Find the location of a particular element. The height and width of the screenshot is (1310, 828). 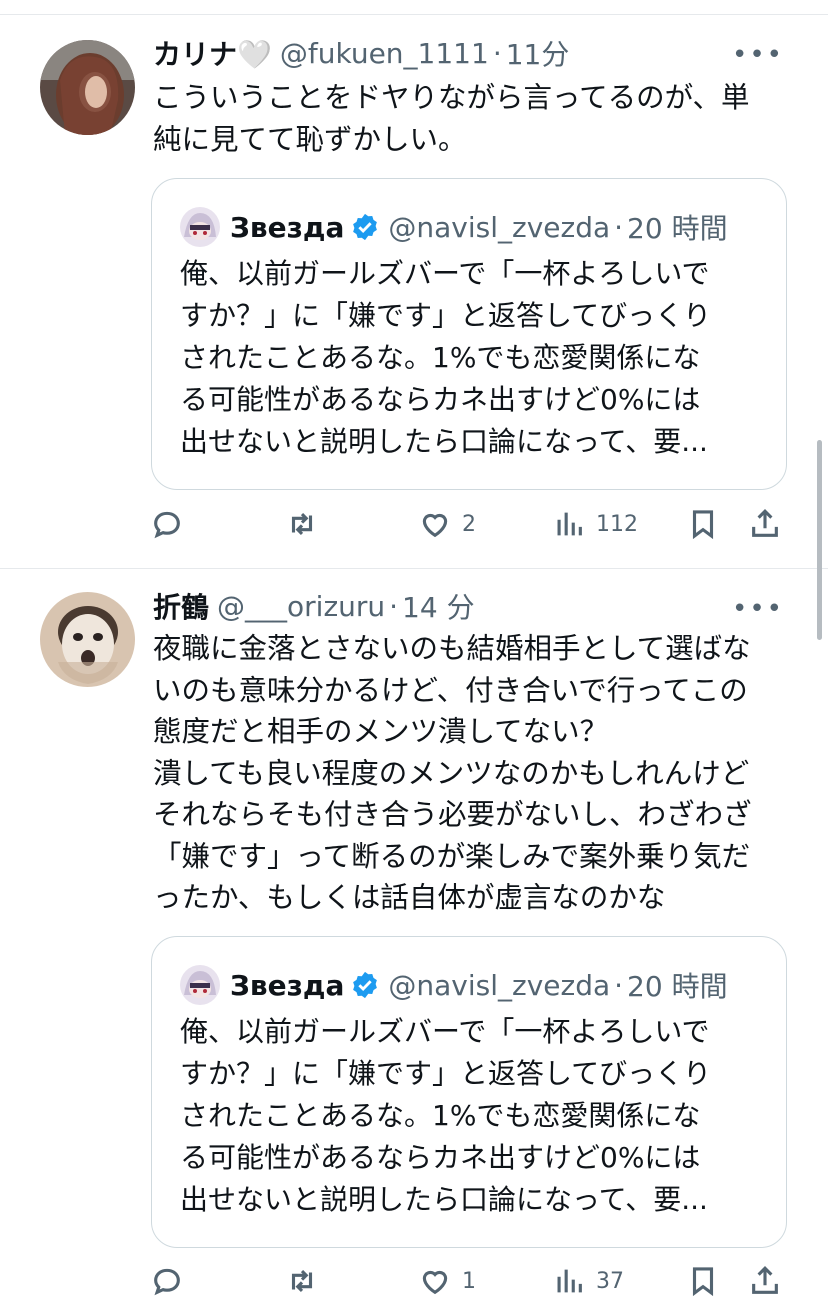

tweet-text: こういうことをドヤりながら言ってるのが、単 純に見てて恥ずかしい。 is located at coordinates (451, 118).